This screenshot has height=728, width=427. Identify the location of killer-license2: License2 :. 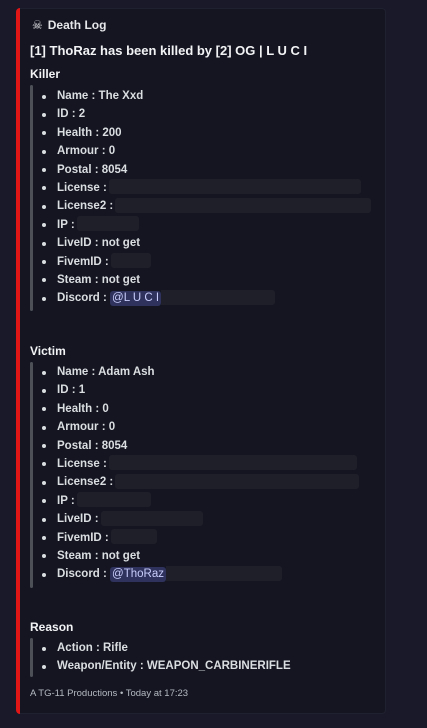
(205, 206).